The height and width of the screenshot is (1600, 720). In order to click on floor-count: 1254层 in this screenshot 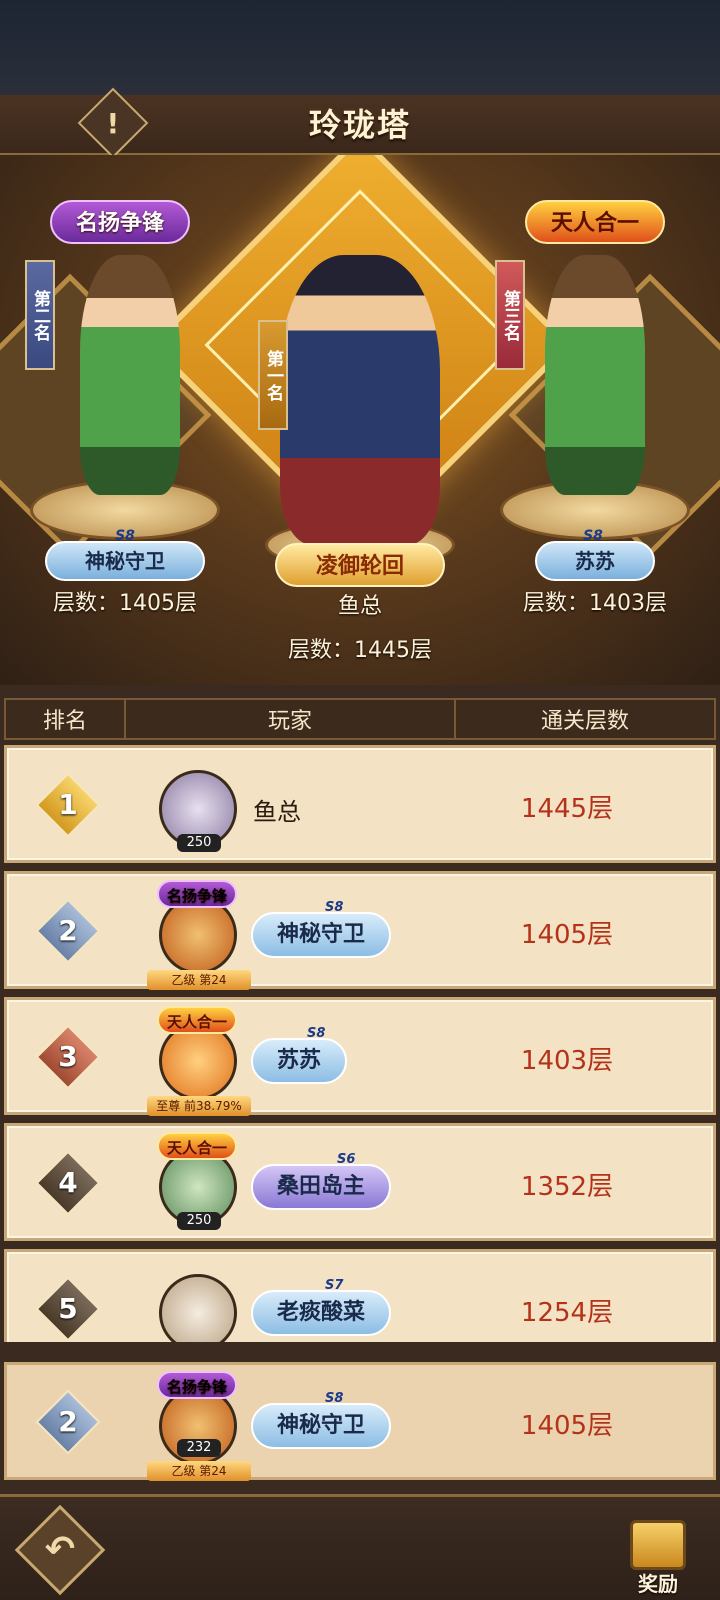, I will do `click(567, 1313)`.